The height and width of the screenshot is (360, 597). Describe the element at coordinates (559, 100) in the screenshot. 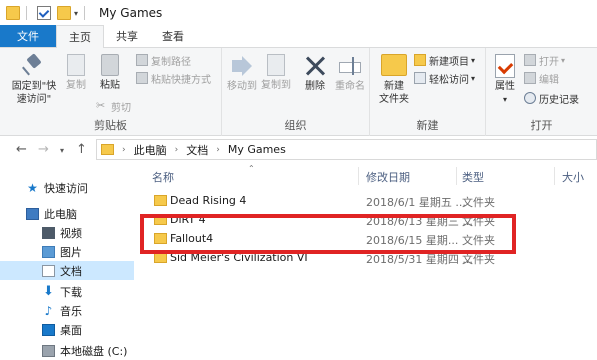

I see `history-label: 历史记录` at that location.